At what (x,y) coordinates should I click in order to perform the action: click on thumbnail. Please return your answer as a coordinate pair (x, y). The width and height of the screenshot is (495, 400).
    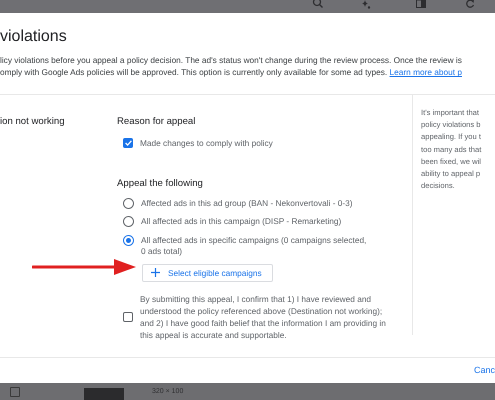
    Looking at the image, I should click on (104, 394).